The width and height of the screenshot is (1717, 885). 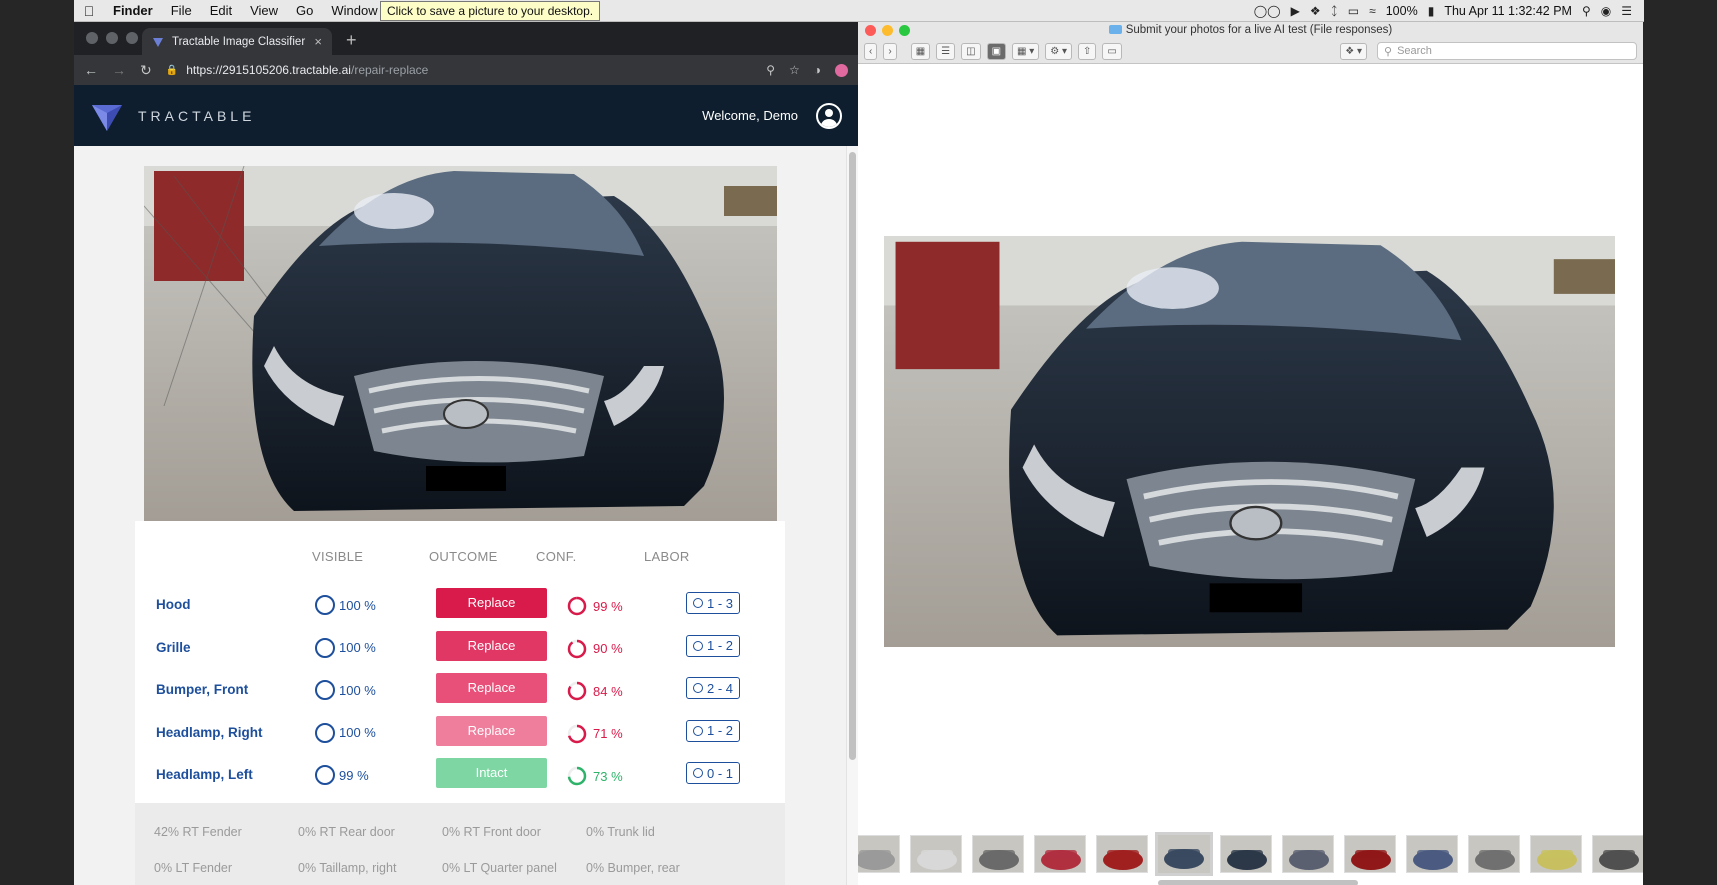 What do you see at coordinates (1315, 11) in the screenshot?
I see `dropbox-icon: ❖` at bounding box center [1315, 11].